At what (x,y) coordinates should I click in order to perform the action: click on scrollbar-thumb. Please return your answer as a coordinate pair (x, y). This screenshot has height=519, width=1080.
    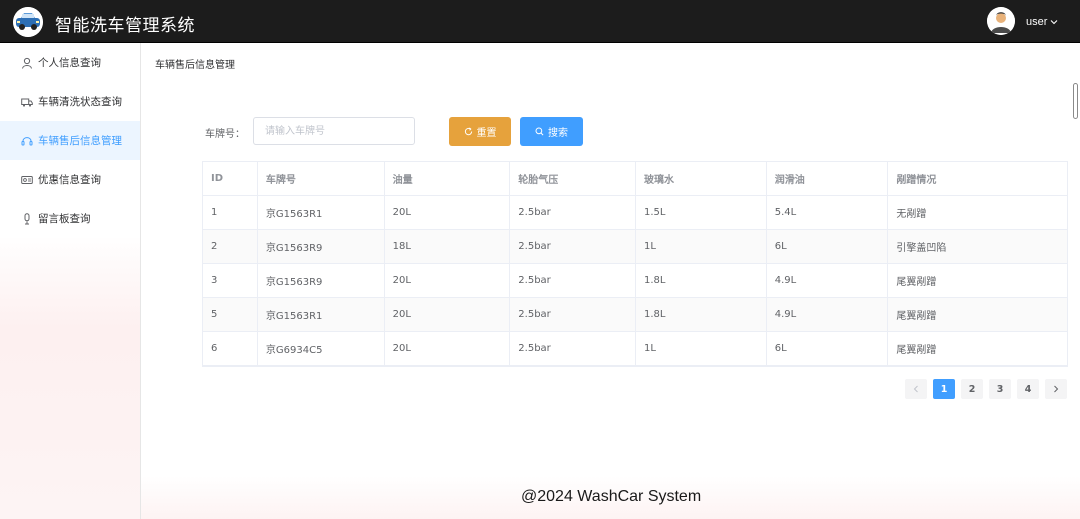
    Looking at the image, I should click on (1075, 101).